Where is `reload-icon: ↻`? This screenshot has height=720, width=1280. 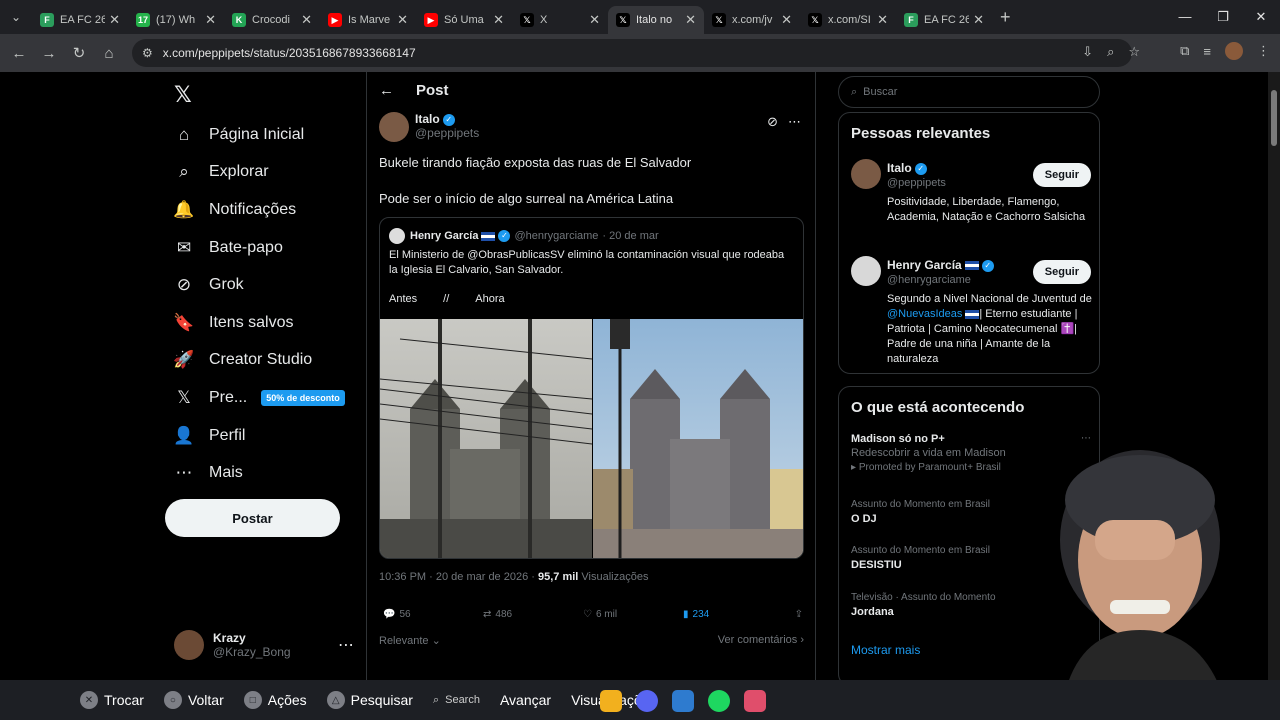
reload-icon: ↻ is located at coordinates (79, 53).